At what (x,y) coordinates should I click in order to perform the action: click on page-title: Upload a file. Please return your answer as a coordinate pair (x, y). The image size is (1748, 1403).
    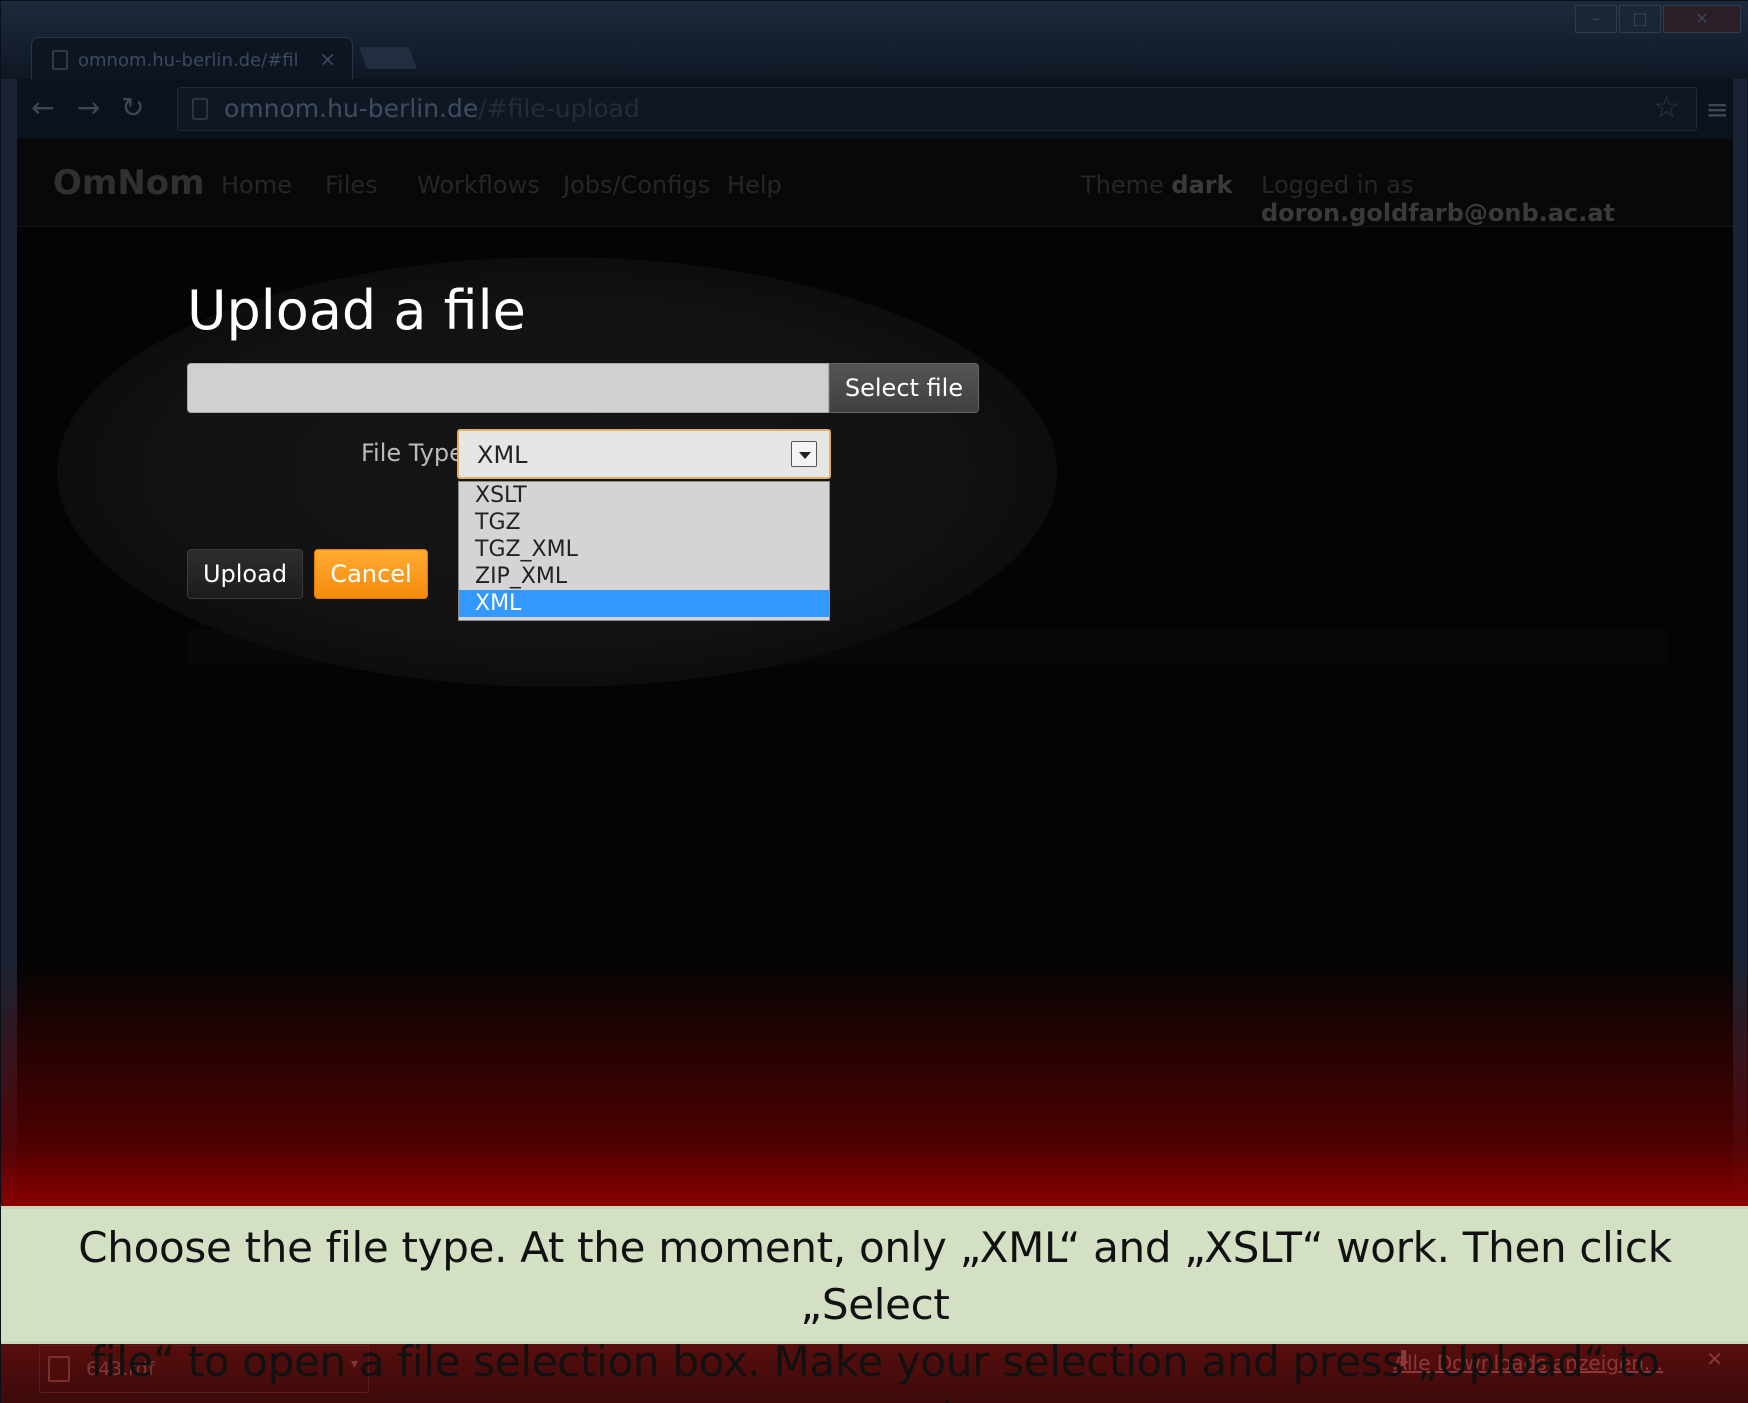
    Looking at the image, I should click on (356, 310).